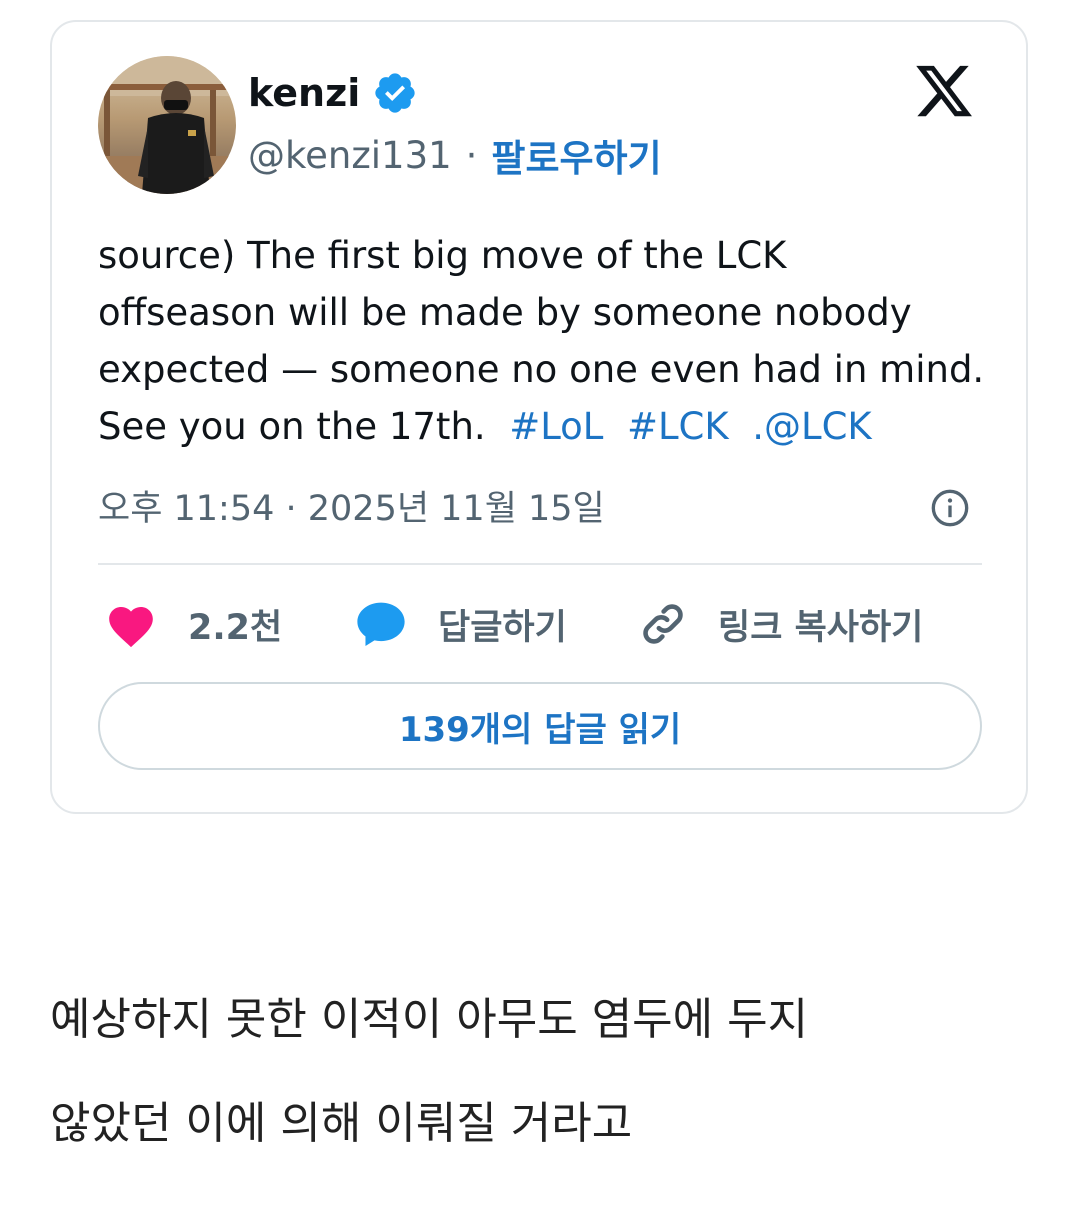 Image resolution: width=1080 pixels, height=1209 pixels. I want to click on action-bar: 2.2천 답글하기 링크 복사하기, so click(543, 624).